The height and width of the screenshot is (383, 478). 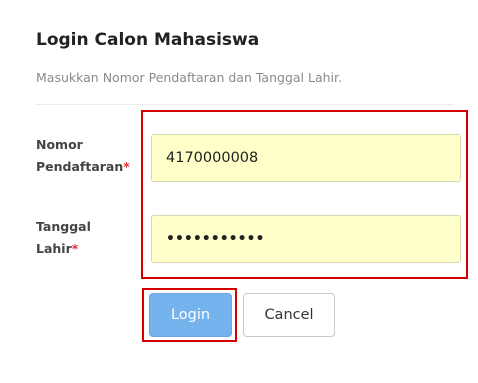 I want to click on tanggal-lahir-input: •••••••••••, so click(x=306, y=239).